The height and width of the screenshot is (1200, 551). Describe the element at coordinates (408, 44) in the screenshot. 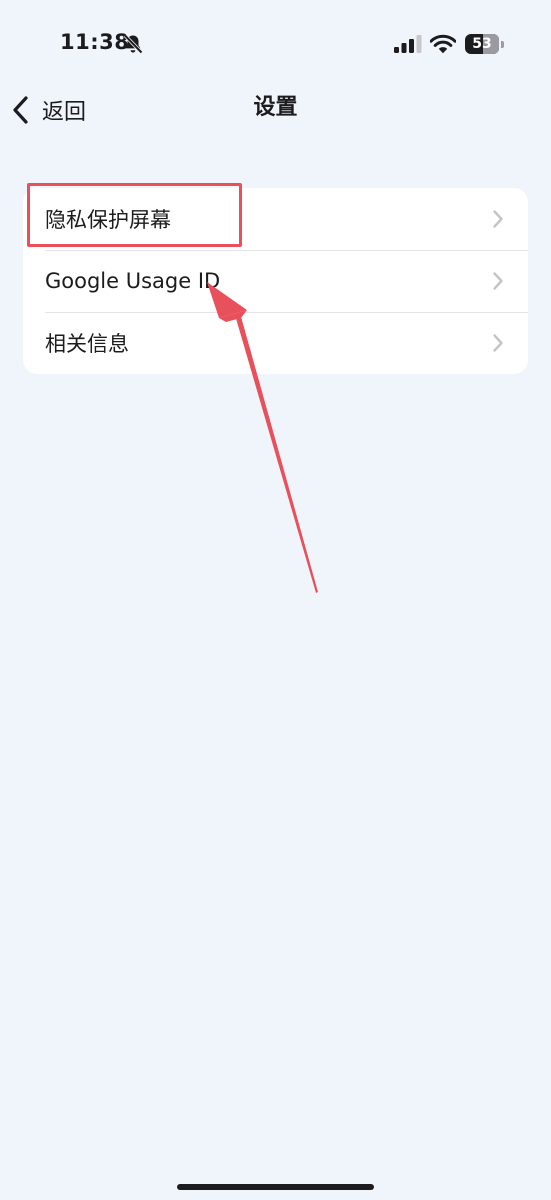

I see `cellular-signal-icon` at that location.